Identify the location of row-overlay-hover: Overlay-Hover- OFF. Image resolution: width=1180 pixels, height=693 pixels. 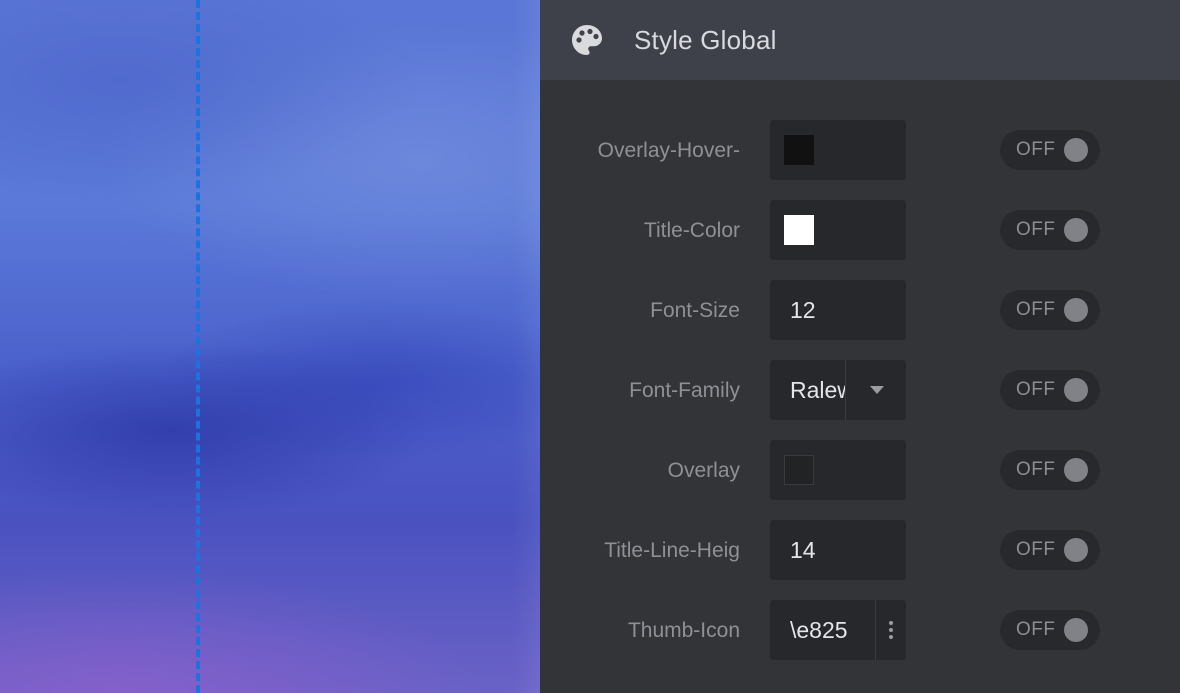
(860, 150).